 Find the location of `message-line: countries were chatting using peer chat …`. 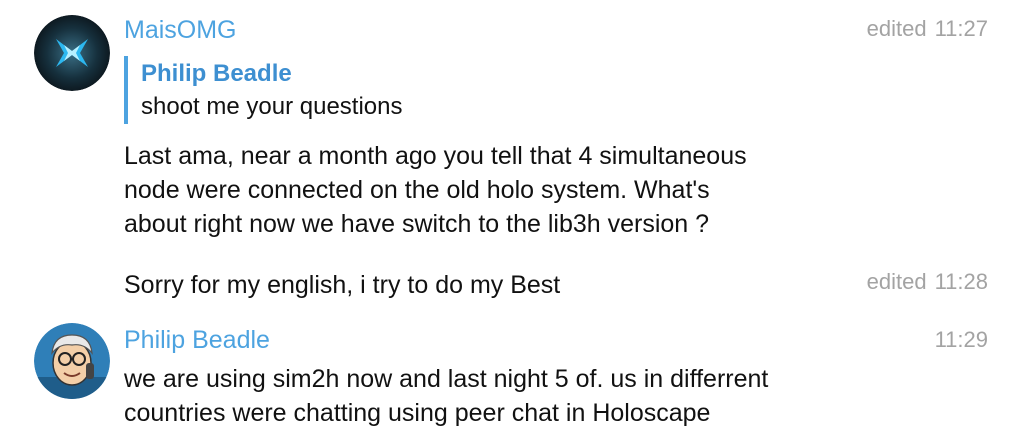

message-line: countries were chatting using peer chat … is located at coordinates (417, 413).